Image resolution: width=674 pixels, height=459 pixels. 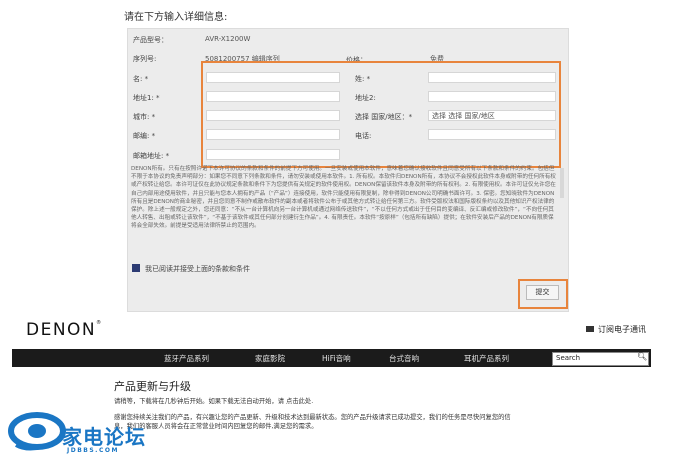 What do you see at coordinates (151, 156) in the screenshot?
I see `email-label: 邮箱地址: *` at bounding box center [151, 156].